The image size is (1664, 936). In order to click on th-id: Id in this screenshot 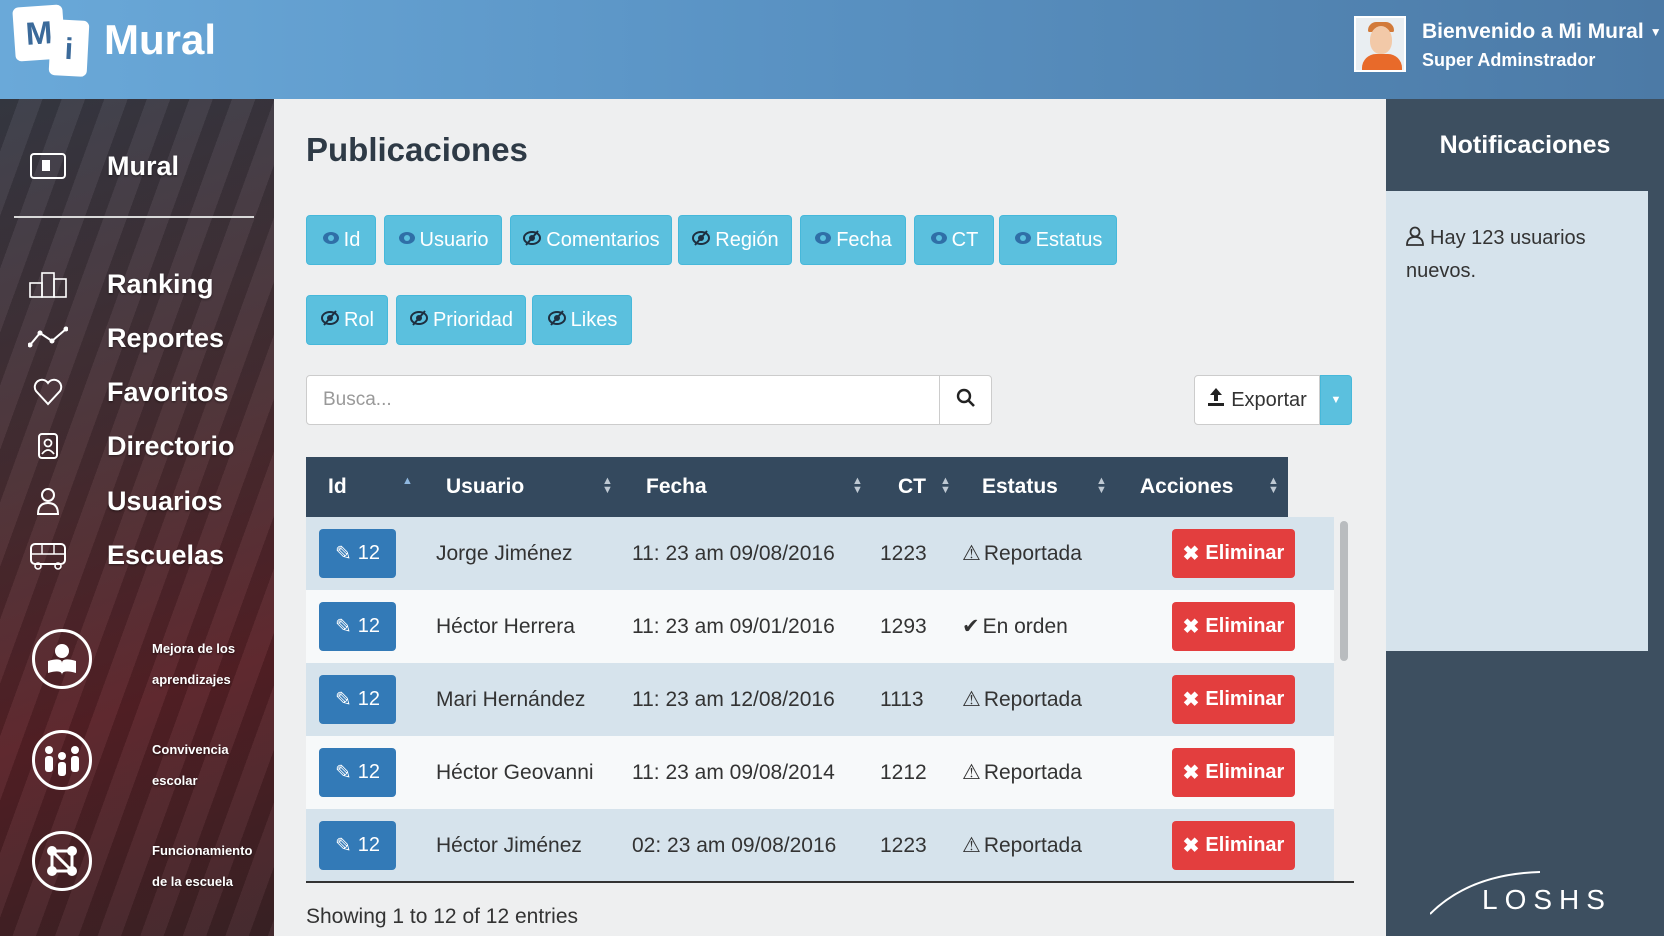, I will do `click(337, 487)`.